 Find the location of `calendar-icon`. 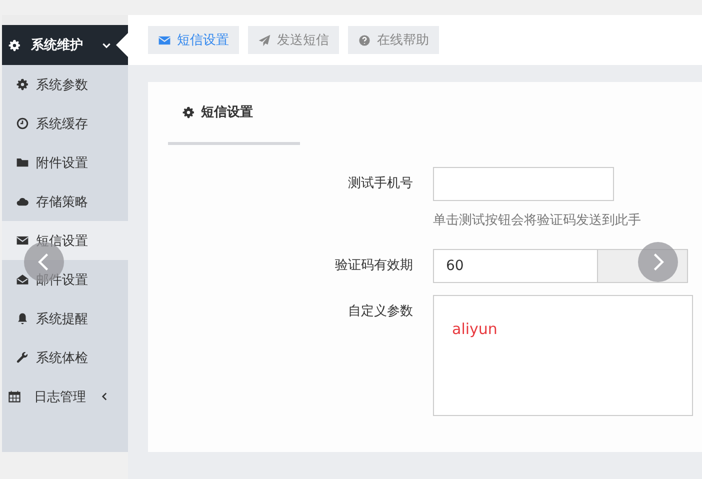

calendar-icon is located at coordinates (14, 396).